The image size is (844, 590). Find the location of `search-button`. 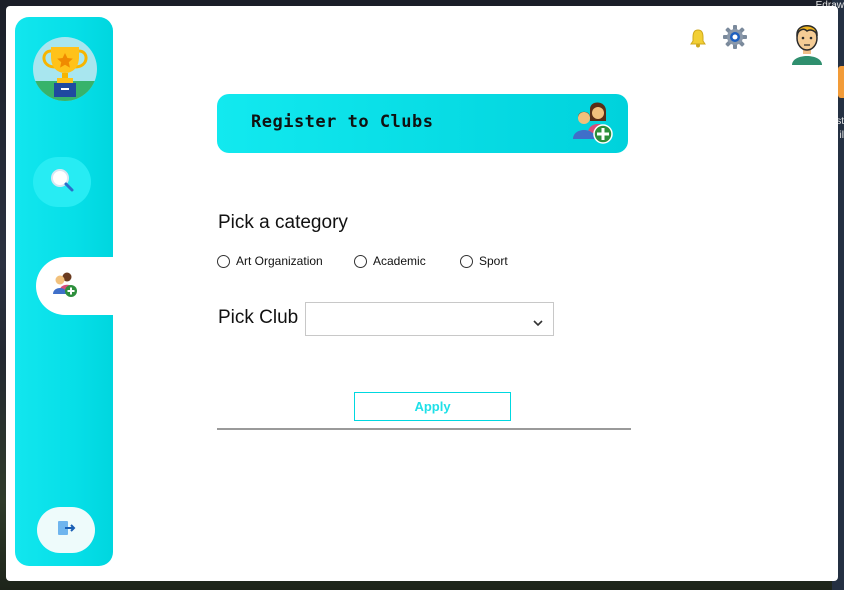

search-button is located at coordinates (62, 182).